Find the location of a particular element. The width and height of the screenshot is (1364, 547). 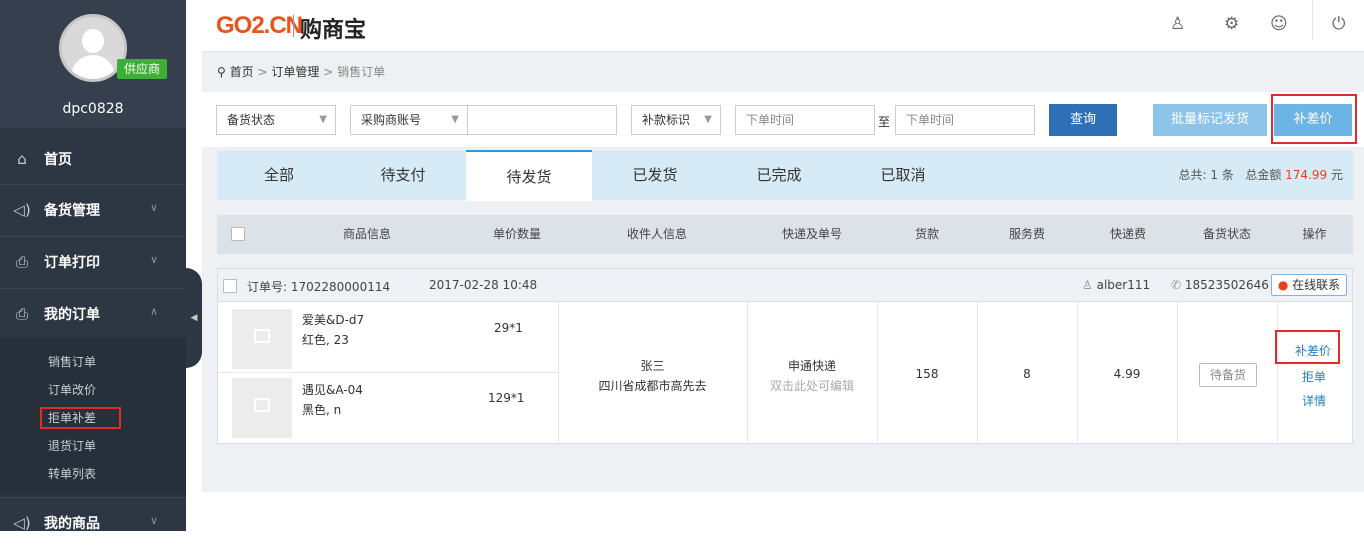

logo-cn: 购商宝 is located at coordinates (333, 30).